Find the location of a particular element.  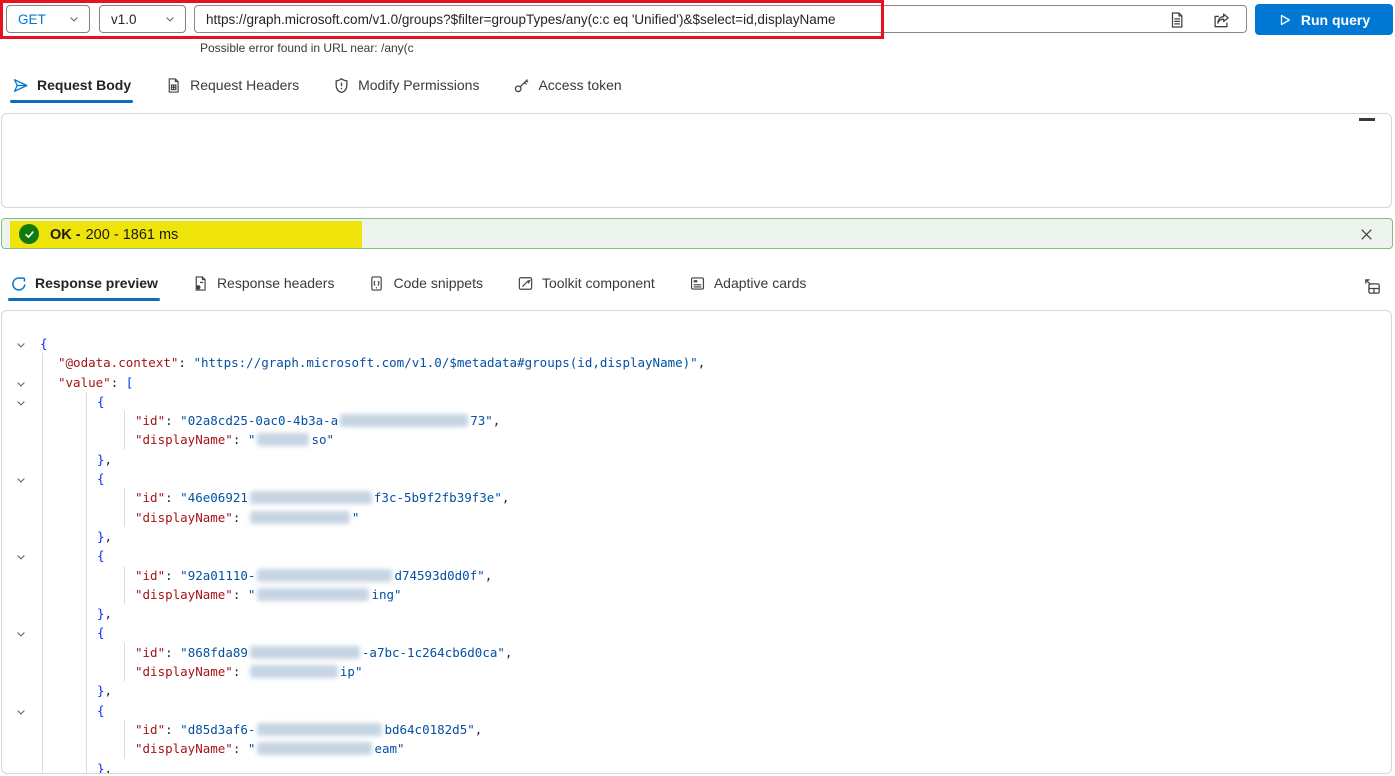

response-tab-adaptive-cards: Adaptive cards is located at coordinates (748, 283).